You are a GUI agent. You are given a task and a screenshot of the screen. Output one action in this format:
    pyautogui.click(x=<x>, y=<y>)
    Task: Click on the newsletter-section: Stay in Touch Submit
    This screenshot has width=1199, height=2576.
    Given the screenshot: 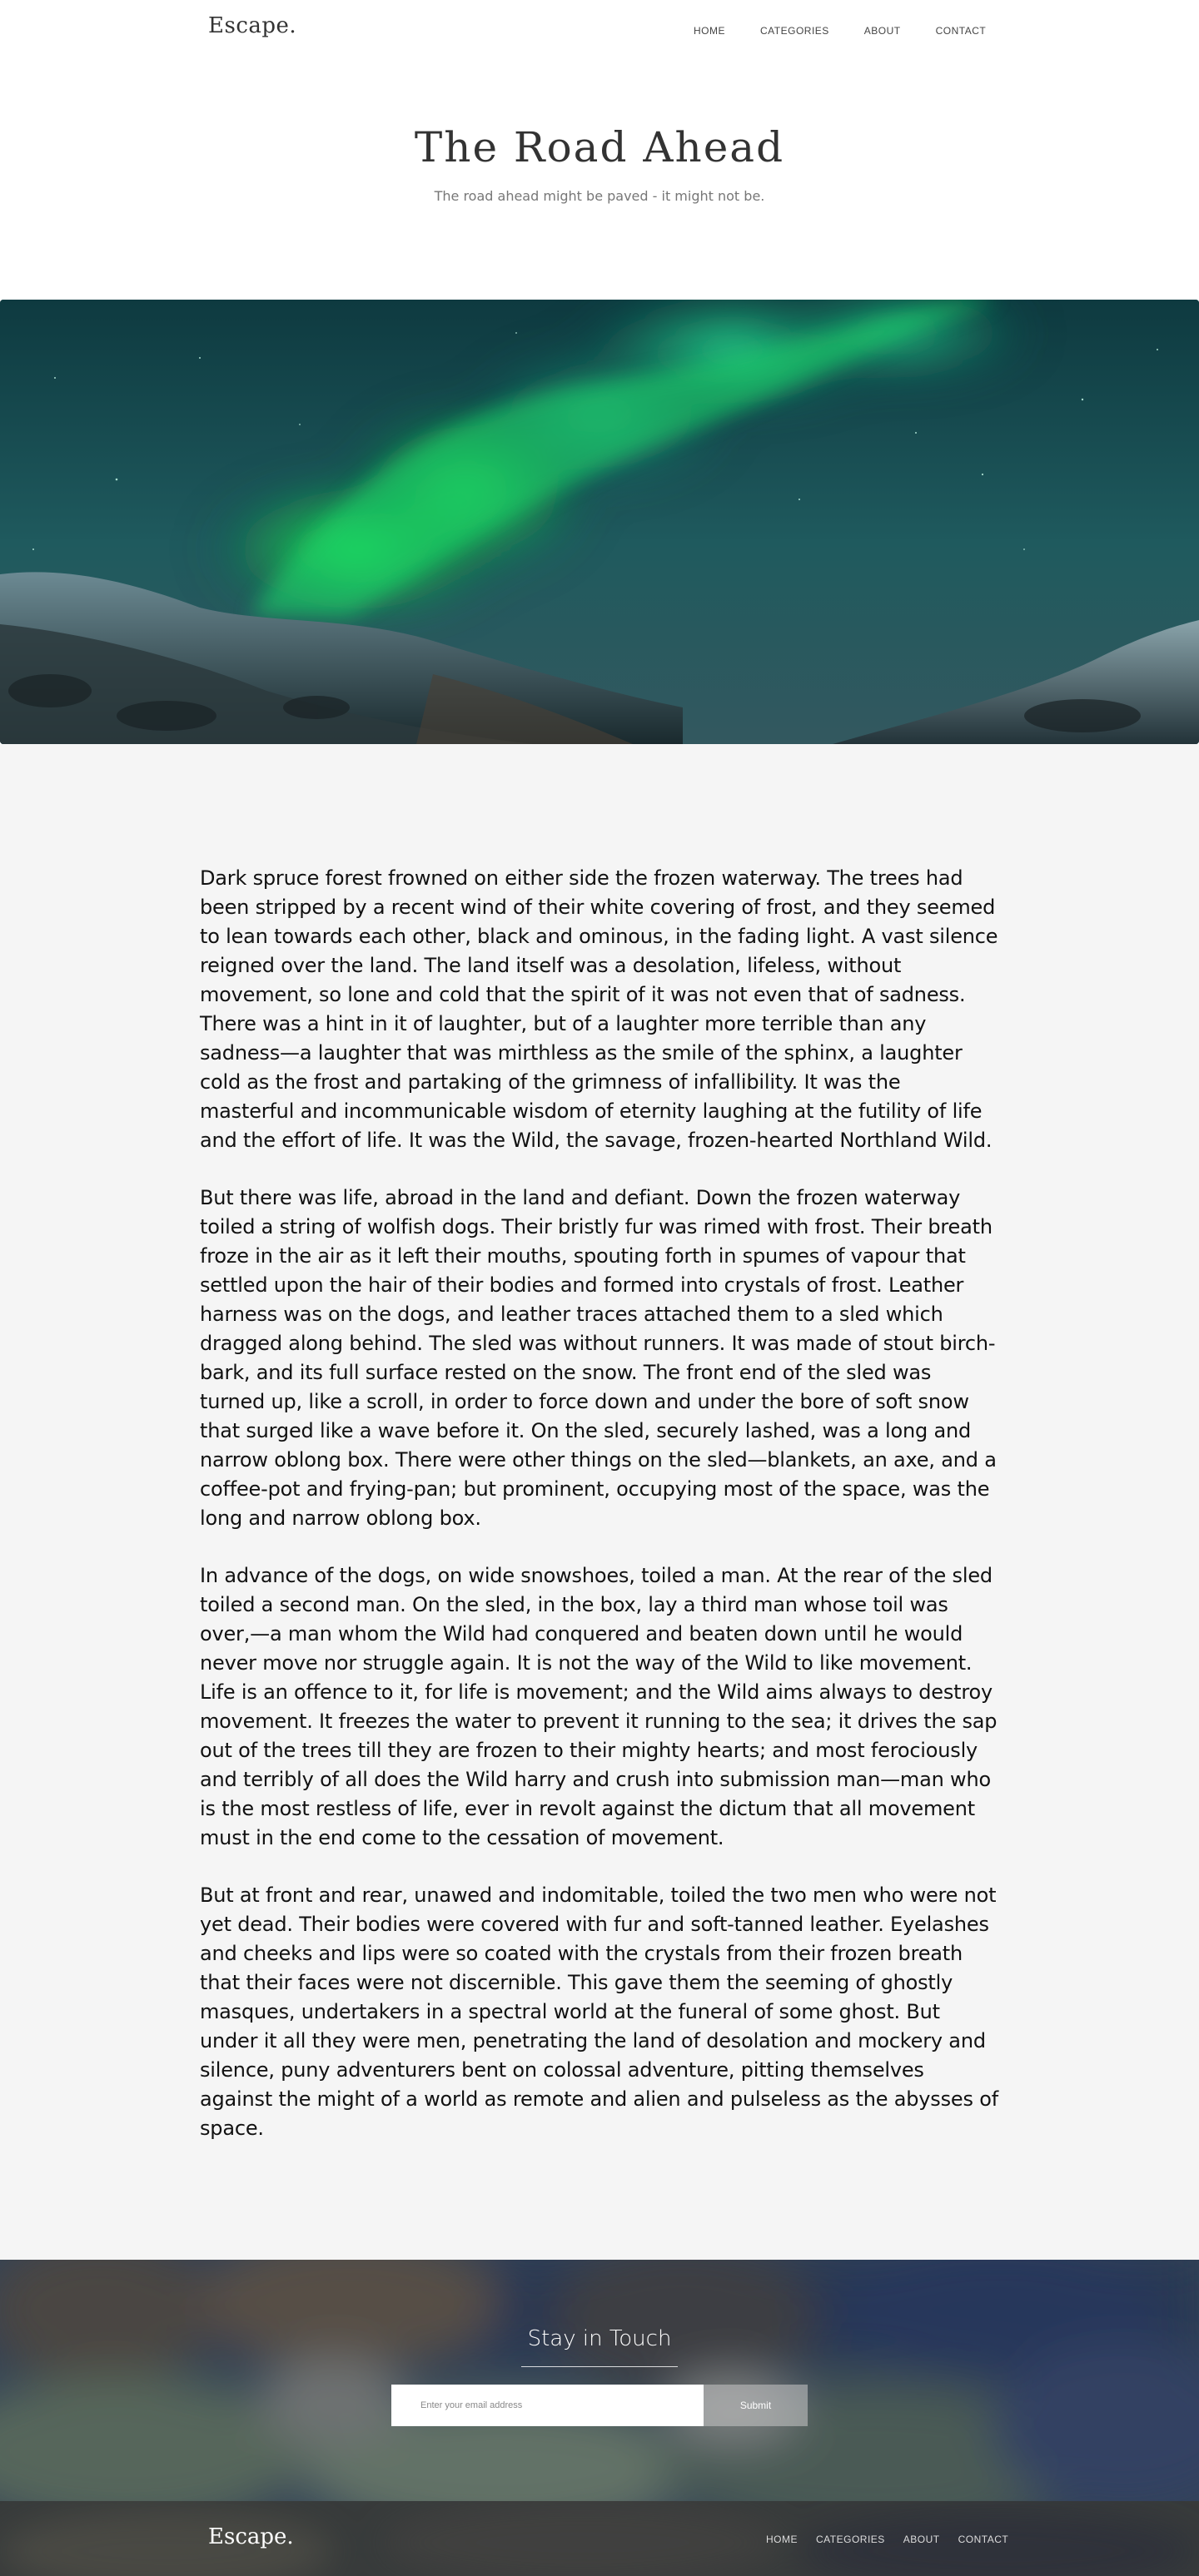 What is the action you would take?
    pyautogui.click(x=599, y=2380)
    